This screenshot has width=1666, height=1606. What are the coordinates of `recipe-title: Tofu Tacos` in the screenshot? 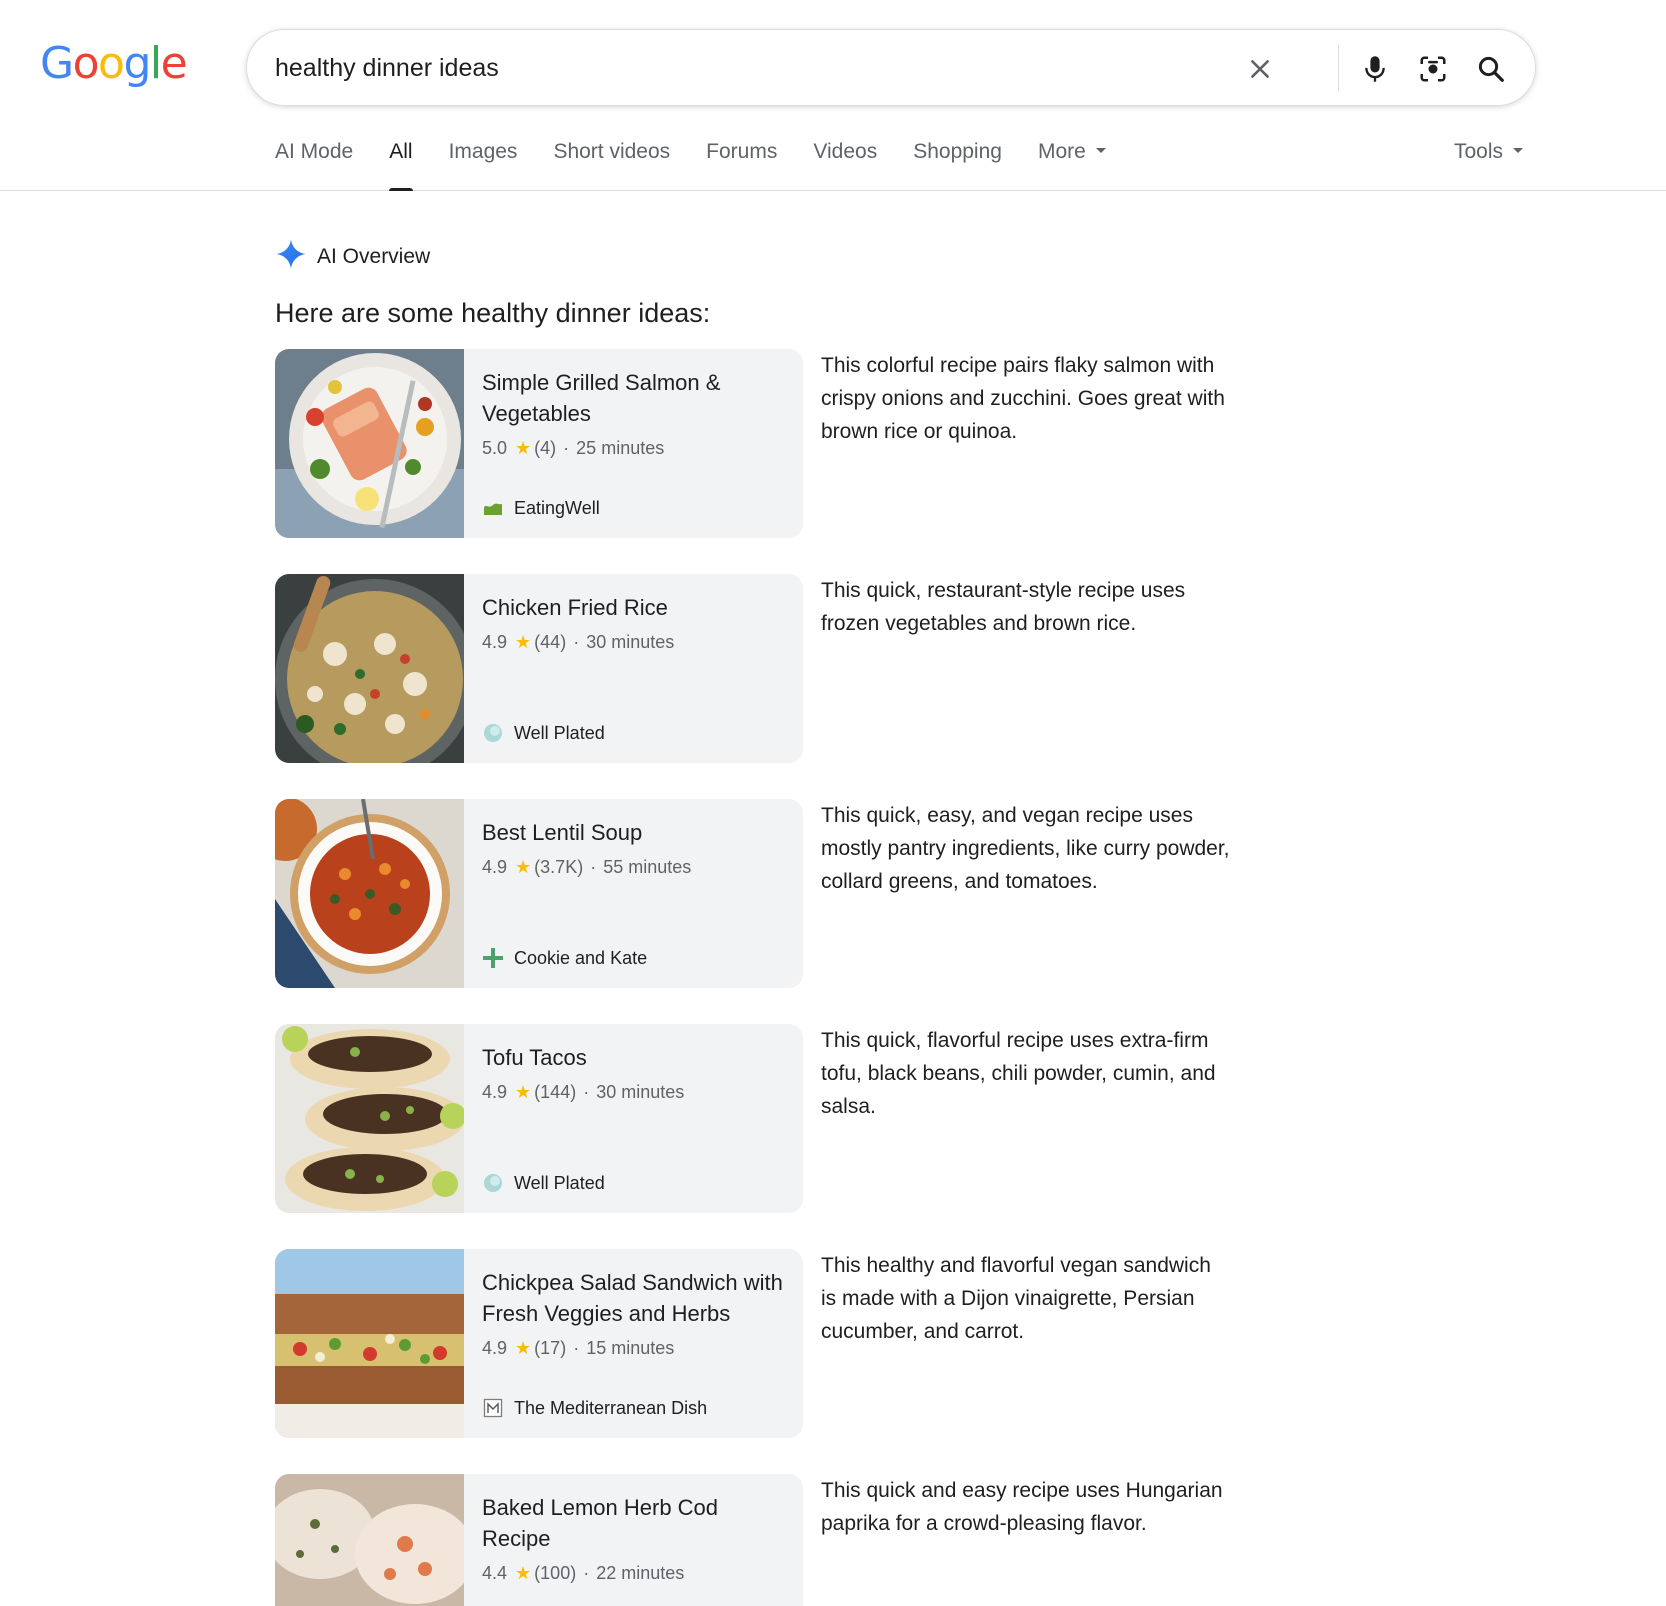 It's located at (534, 1057).